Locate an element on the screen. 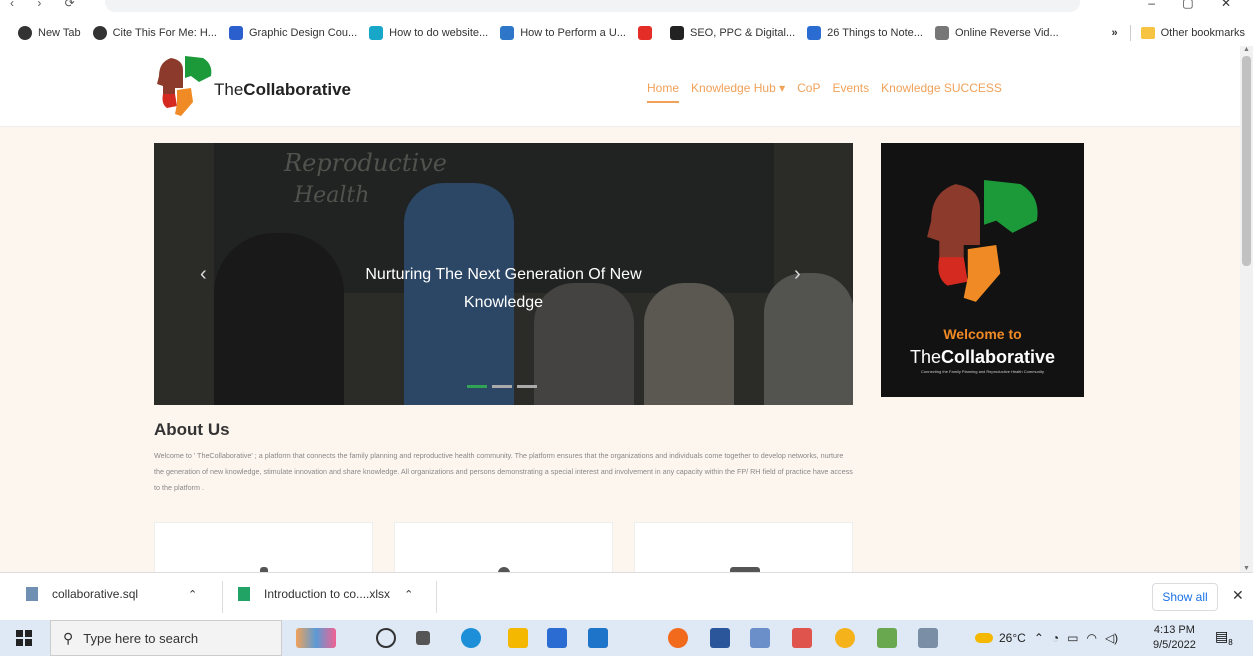  address-bar is located at coordinates (592, 6).